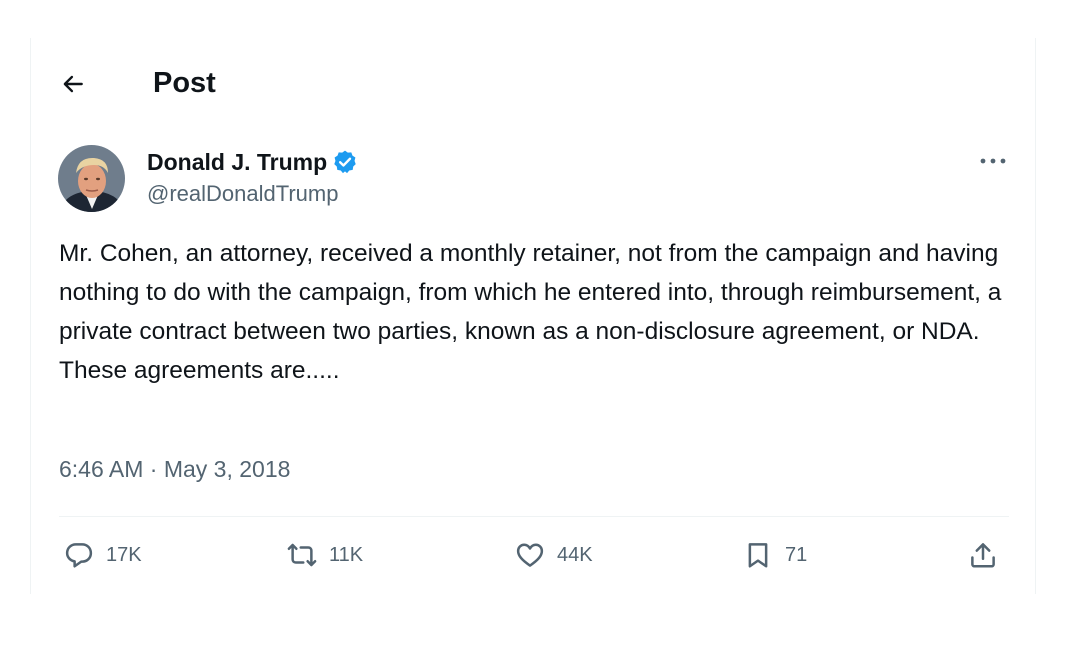 The height and width of the screenshot is (649, 1073). I want to click on author-display-name: Donald J. Trump, so click(237, 162).